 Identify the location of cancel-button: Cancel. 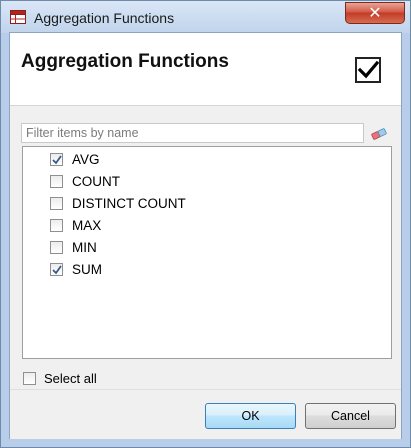
(350, 416).